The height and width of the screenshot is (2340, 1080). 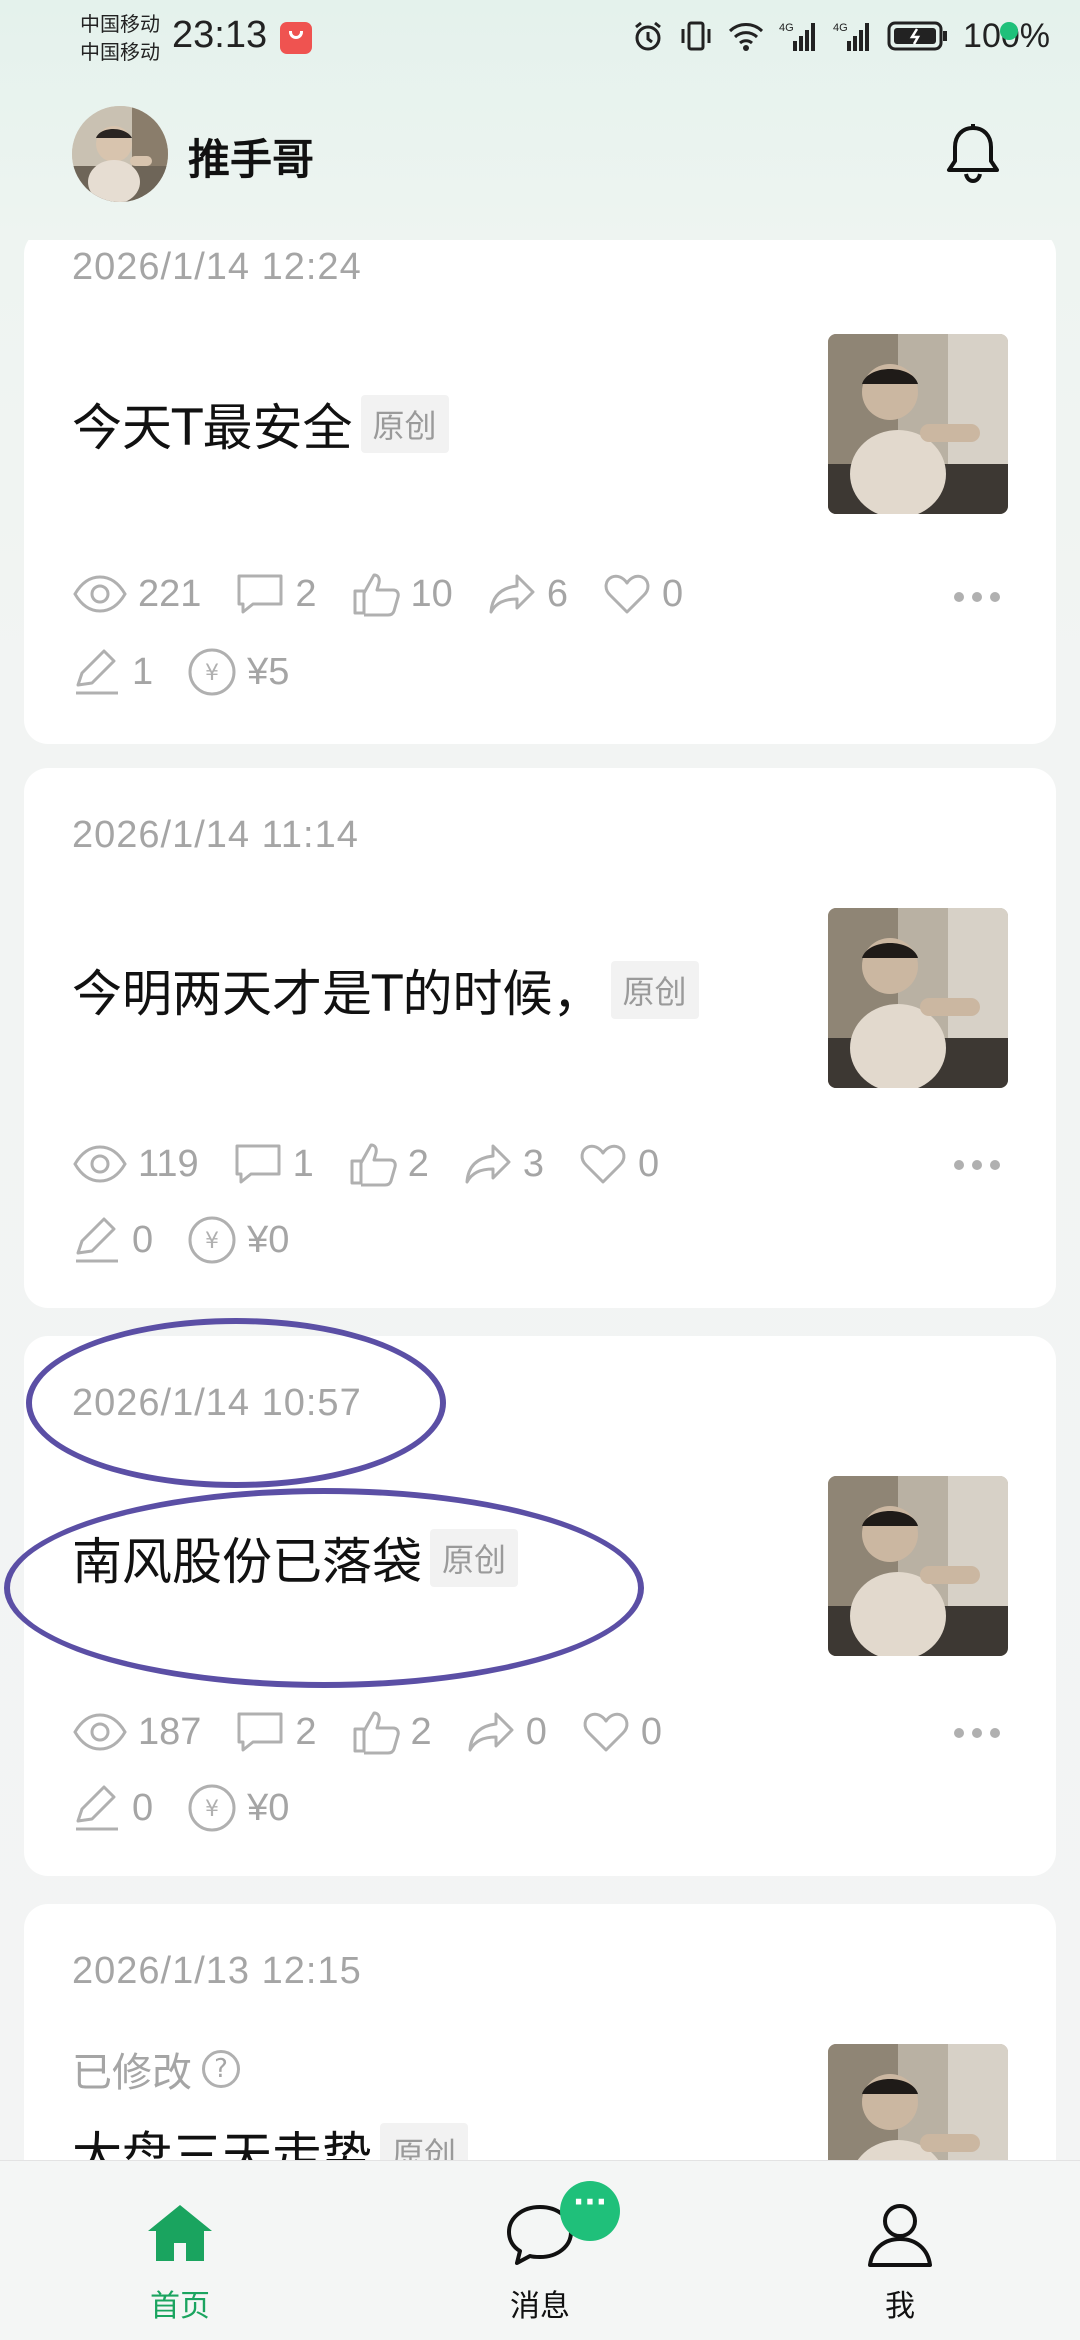 What do you see at coordinates (557, 593) in the screenshot?
I see `shares-count: 6` at bounding box center [557, 593].